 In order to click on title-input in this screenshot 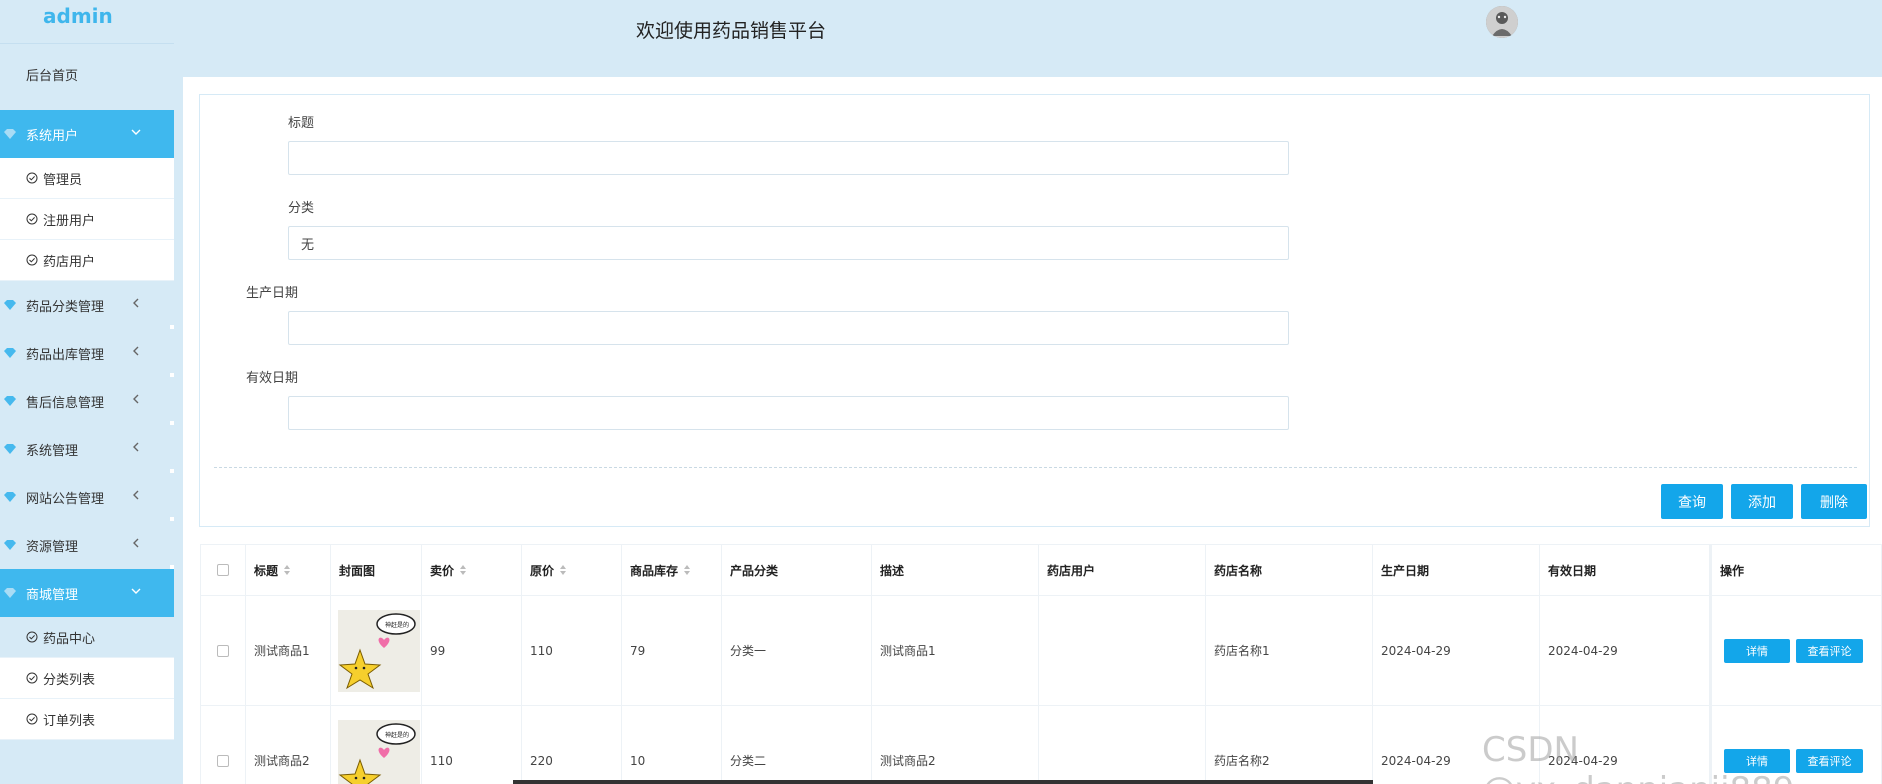, I will do `click(788, 158)`.